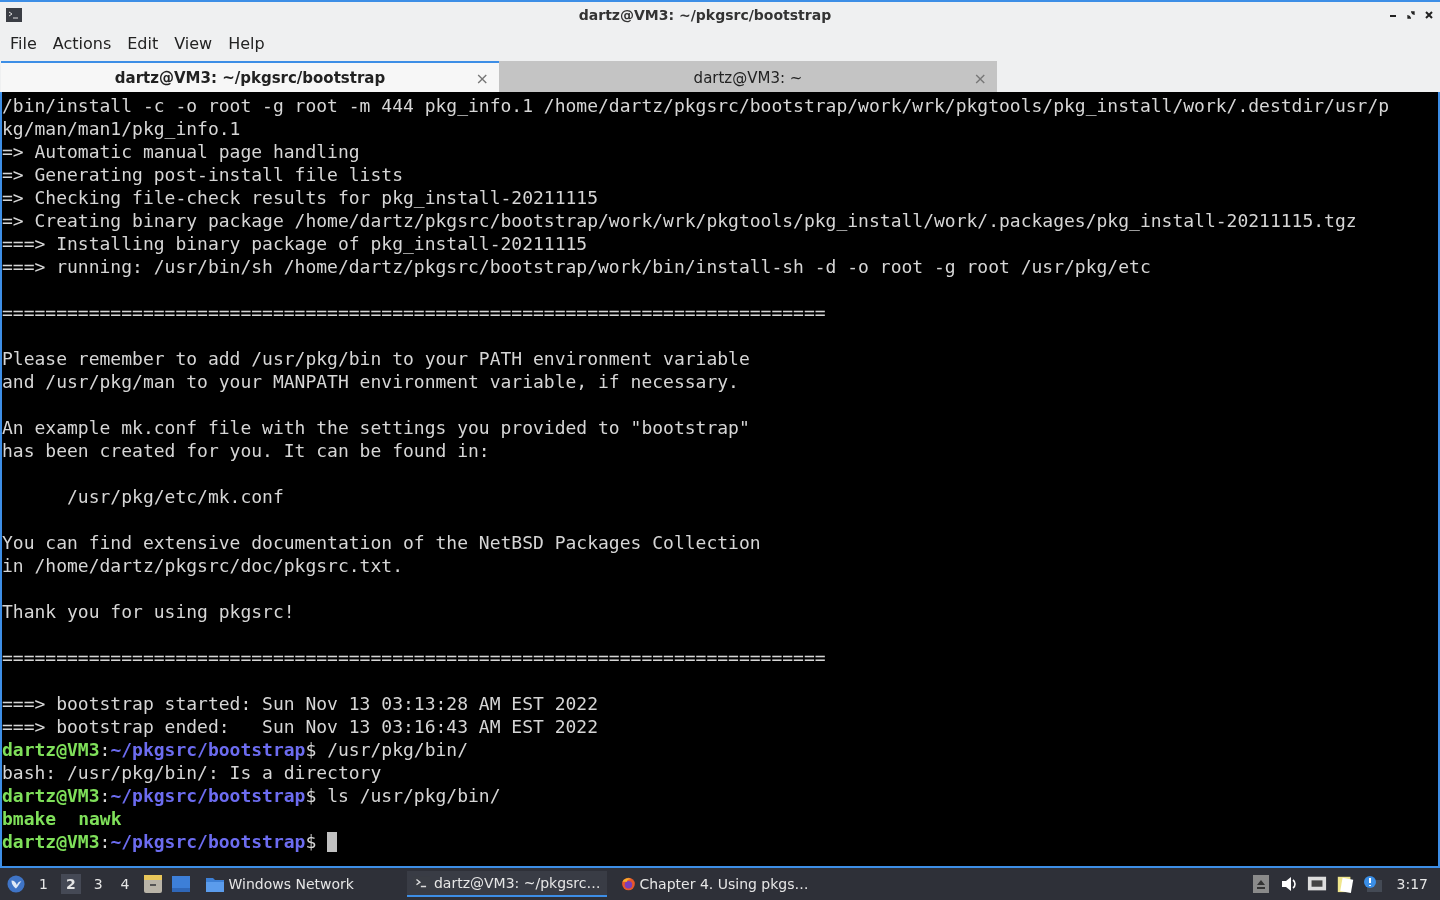 The height and width of the screenshot is (900, 1440). I want to click on eject-icon, so click(1260, 884).